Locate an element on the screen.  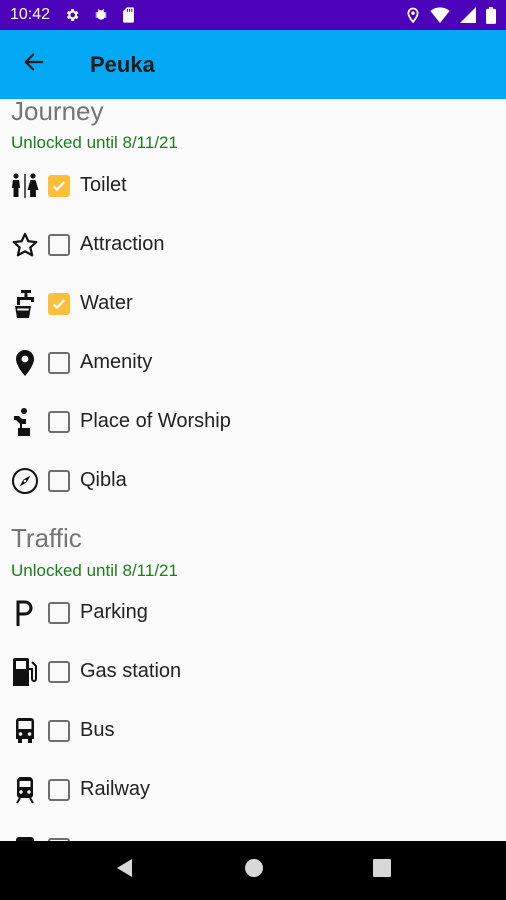
sd-card-icon is located at coordinates (128, 15).